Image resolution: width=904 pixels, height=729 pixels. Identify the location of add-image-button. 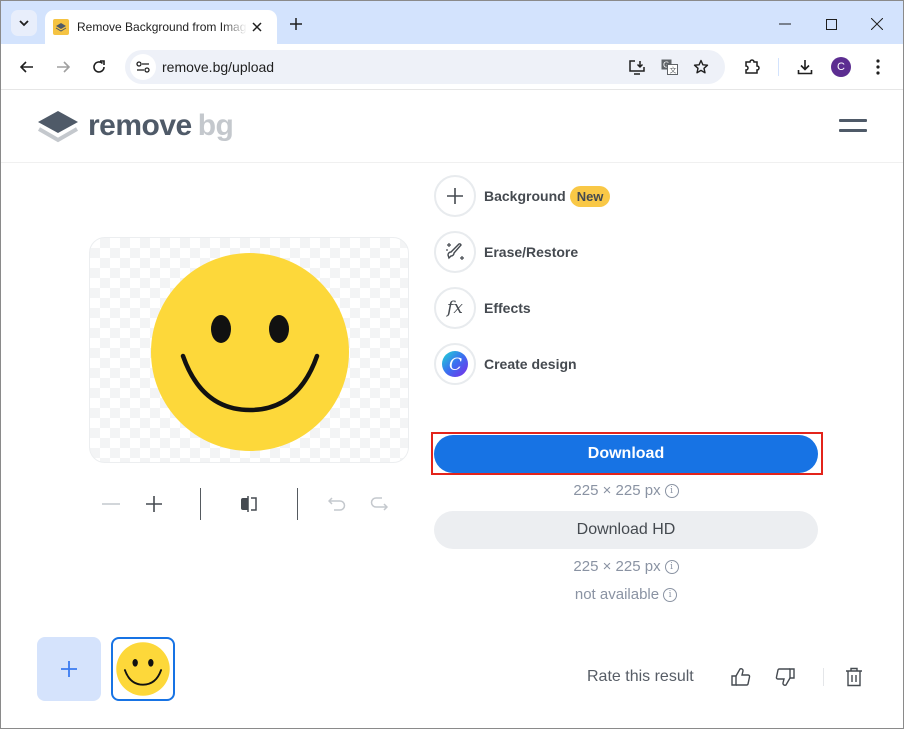
(69, 669).